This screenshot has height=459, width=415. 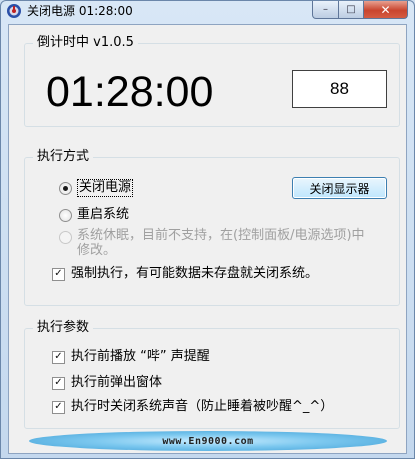 I want to click on mode-group-title: 执行方式, so click(x=63, y=157).